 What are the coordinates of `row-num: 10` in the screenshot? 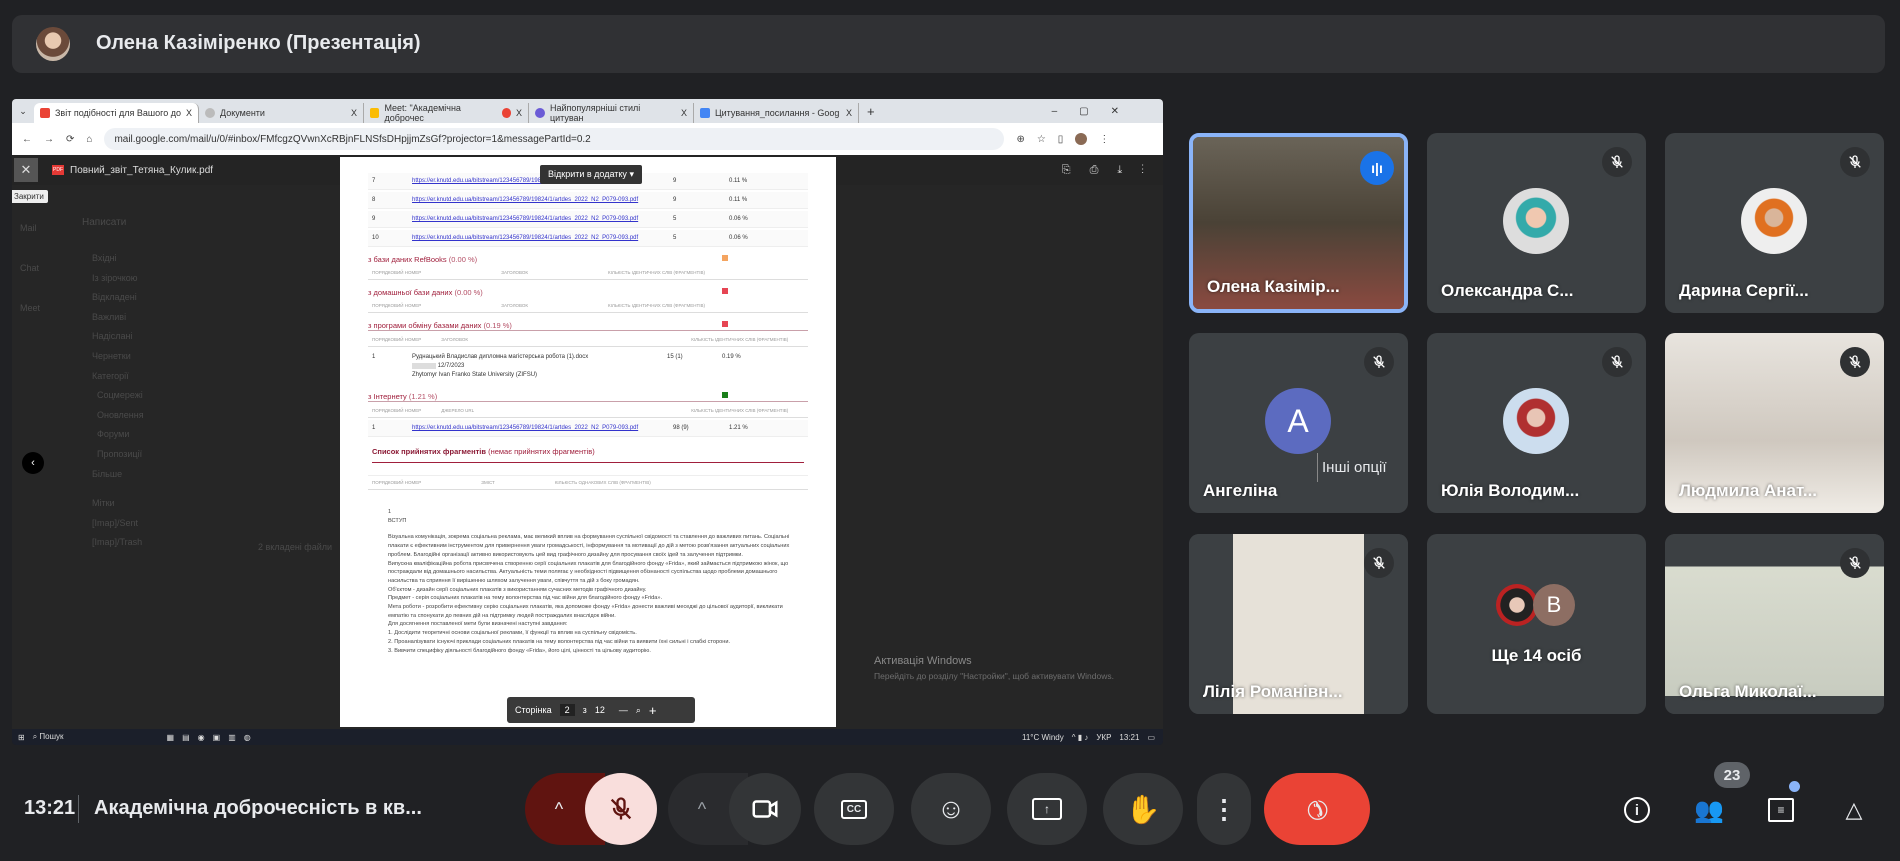 It's located at (375, 238).